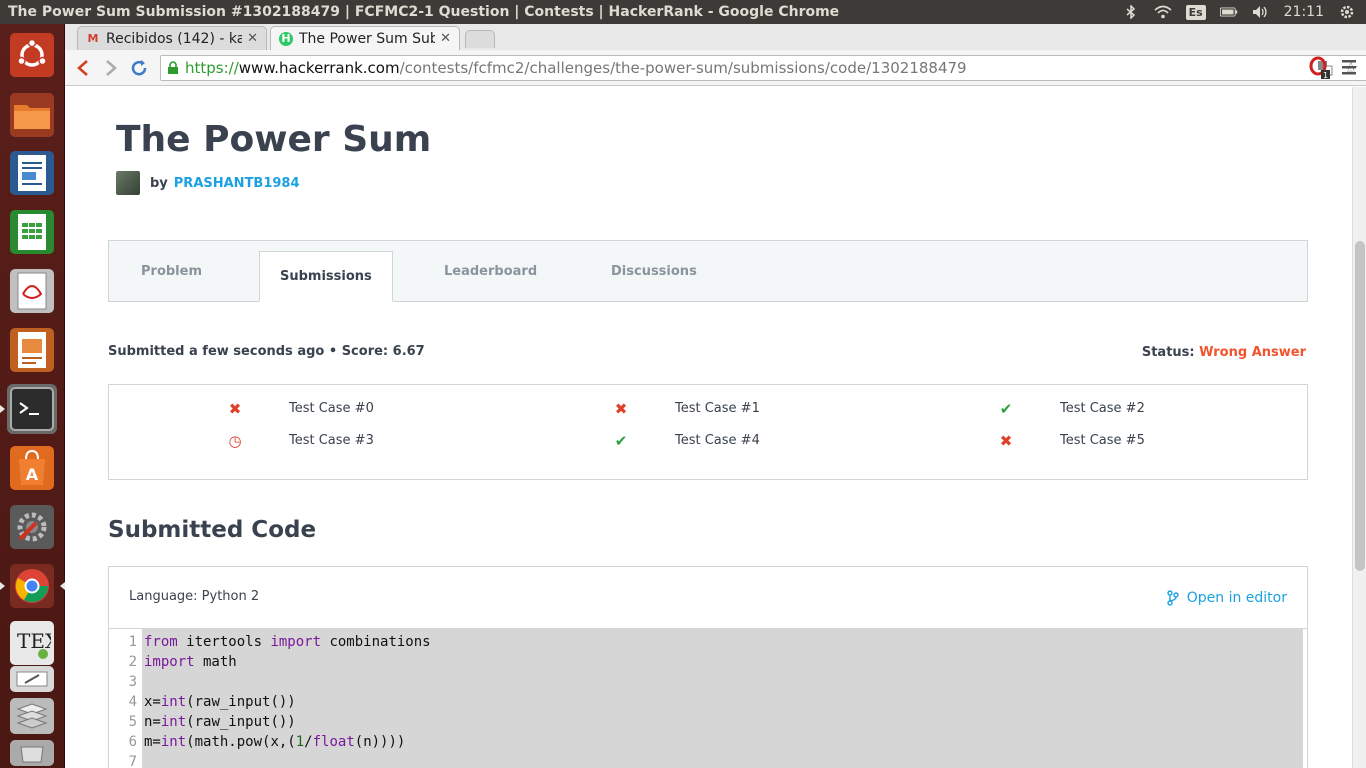 This screenshot has width=1366, height=768. I want to click on launcher-workspaces-button, so click(32, 716).